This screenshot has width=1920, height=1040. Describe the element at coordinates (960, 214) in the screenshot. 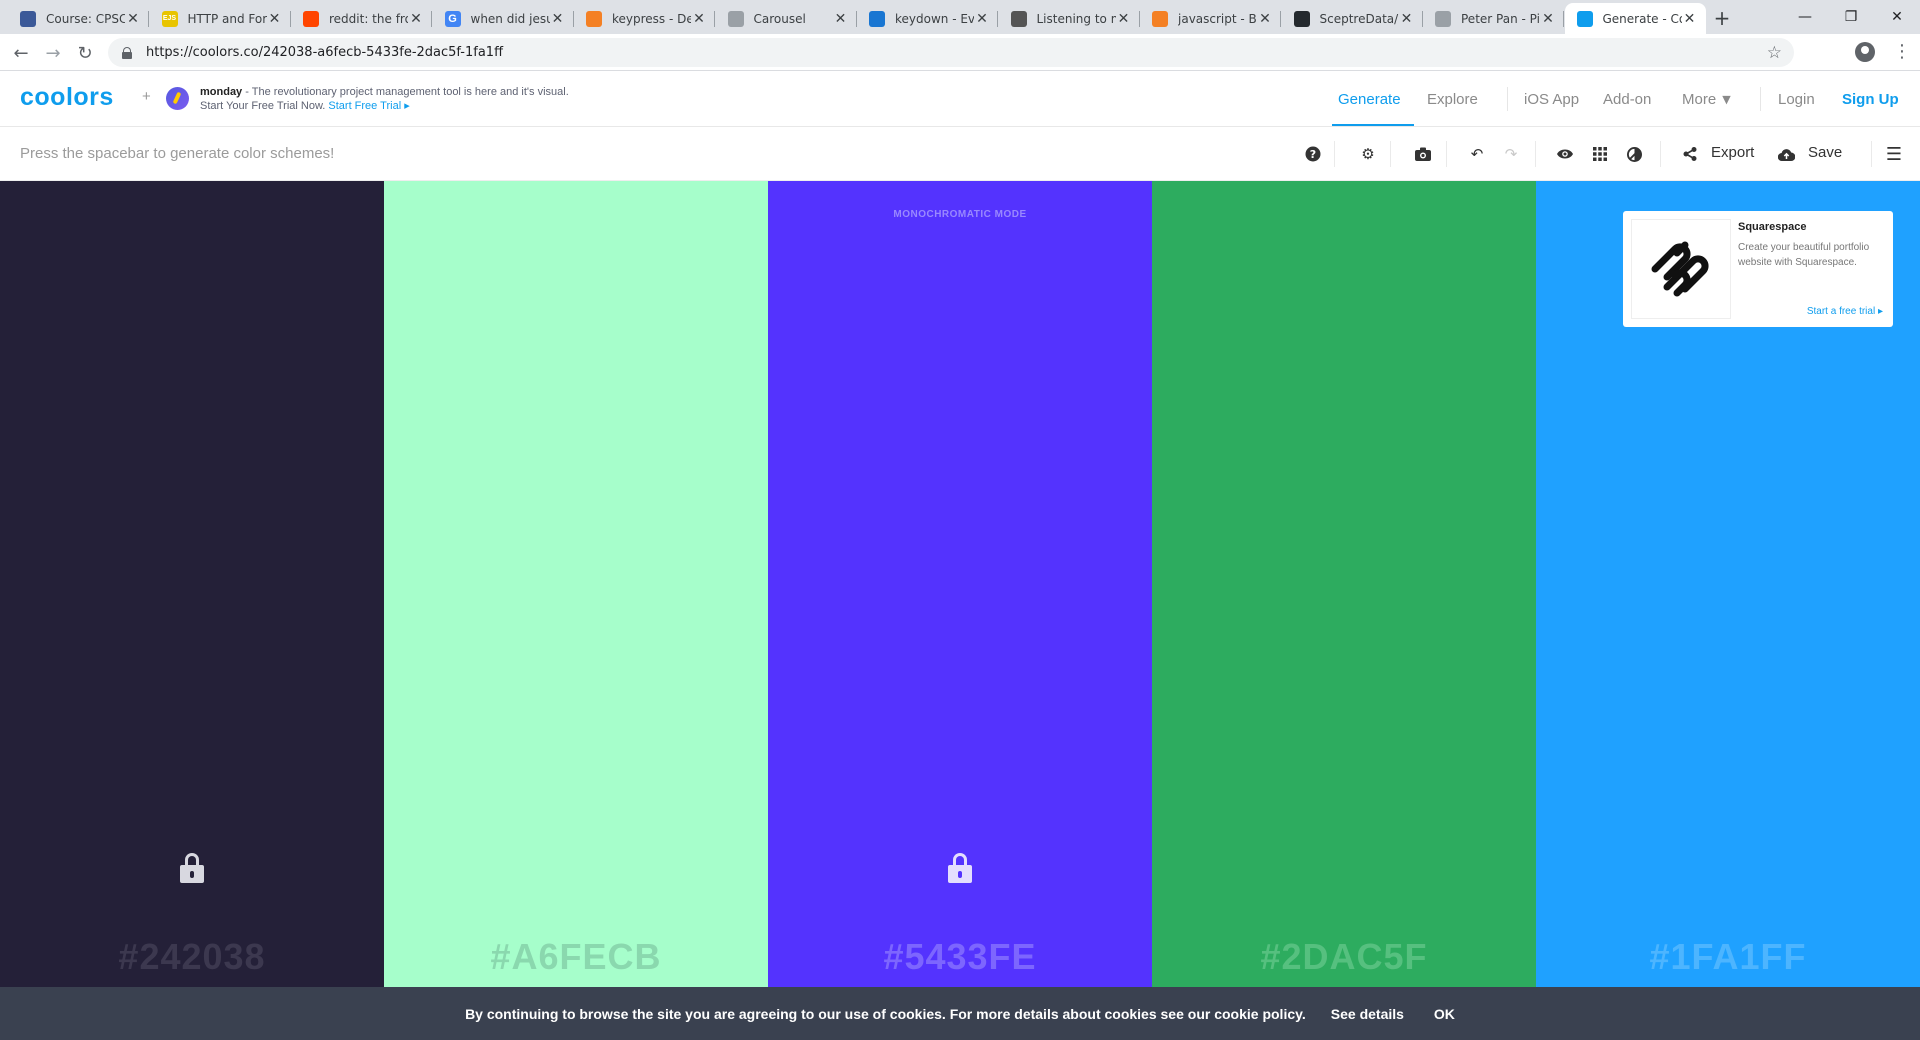

I see `monochromatic-mode-label: MONOCHROMATIC MODE` at that location.